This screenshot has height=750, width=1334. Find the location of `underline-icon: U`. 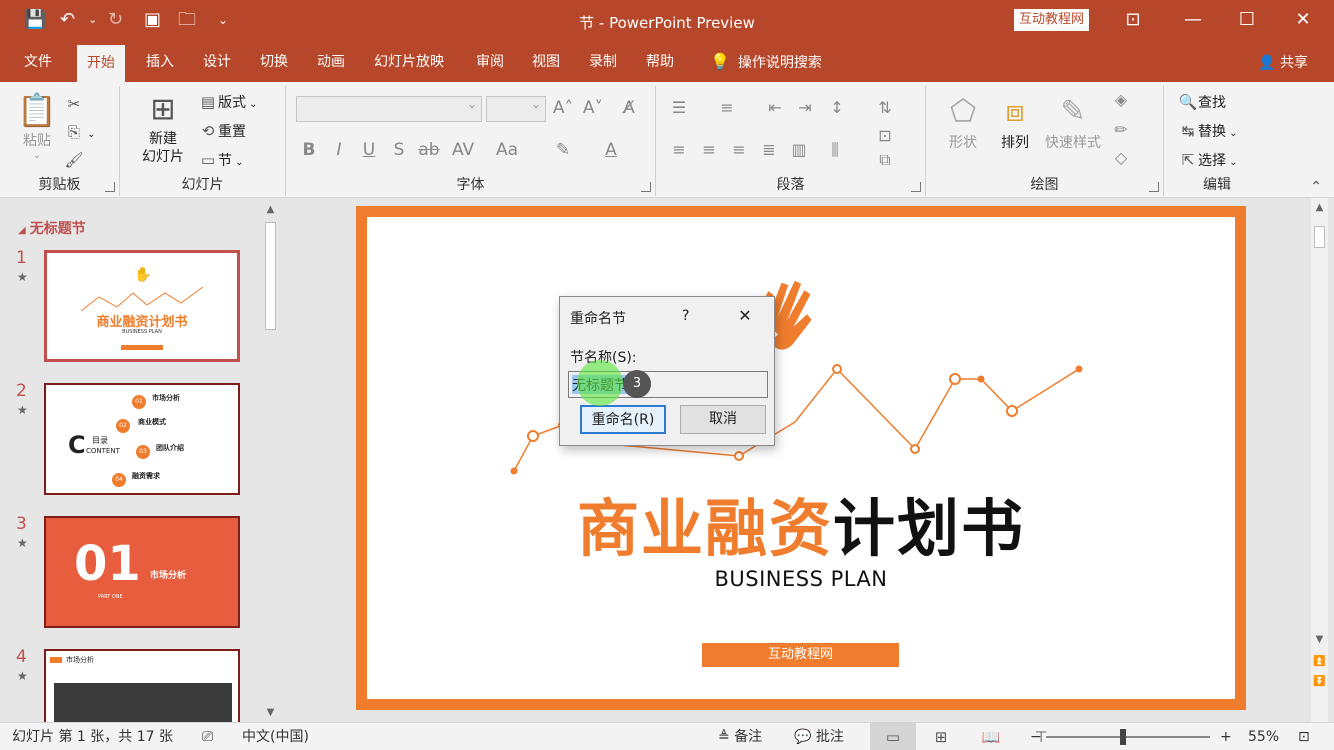

underline-icon: U is located at coordinates (369, 150).